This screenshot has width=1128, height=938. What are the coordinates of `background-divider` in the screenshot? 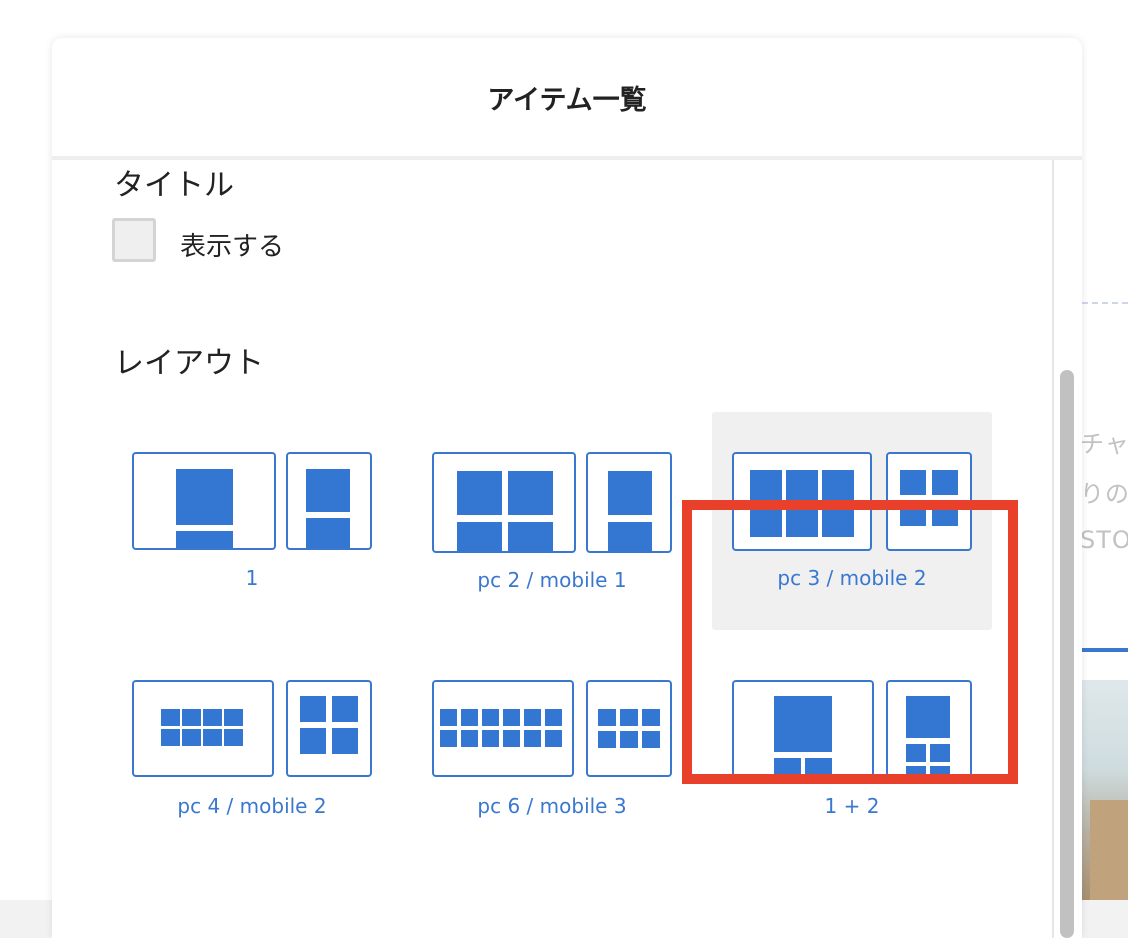 It's located at (1105, 303).